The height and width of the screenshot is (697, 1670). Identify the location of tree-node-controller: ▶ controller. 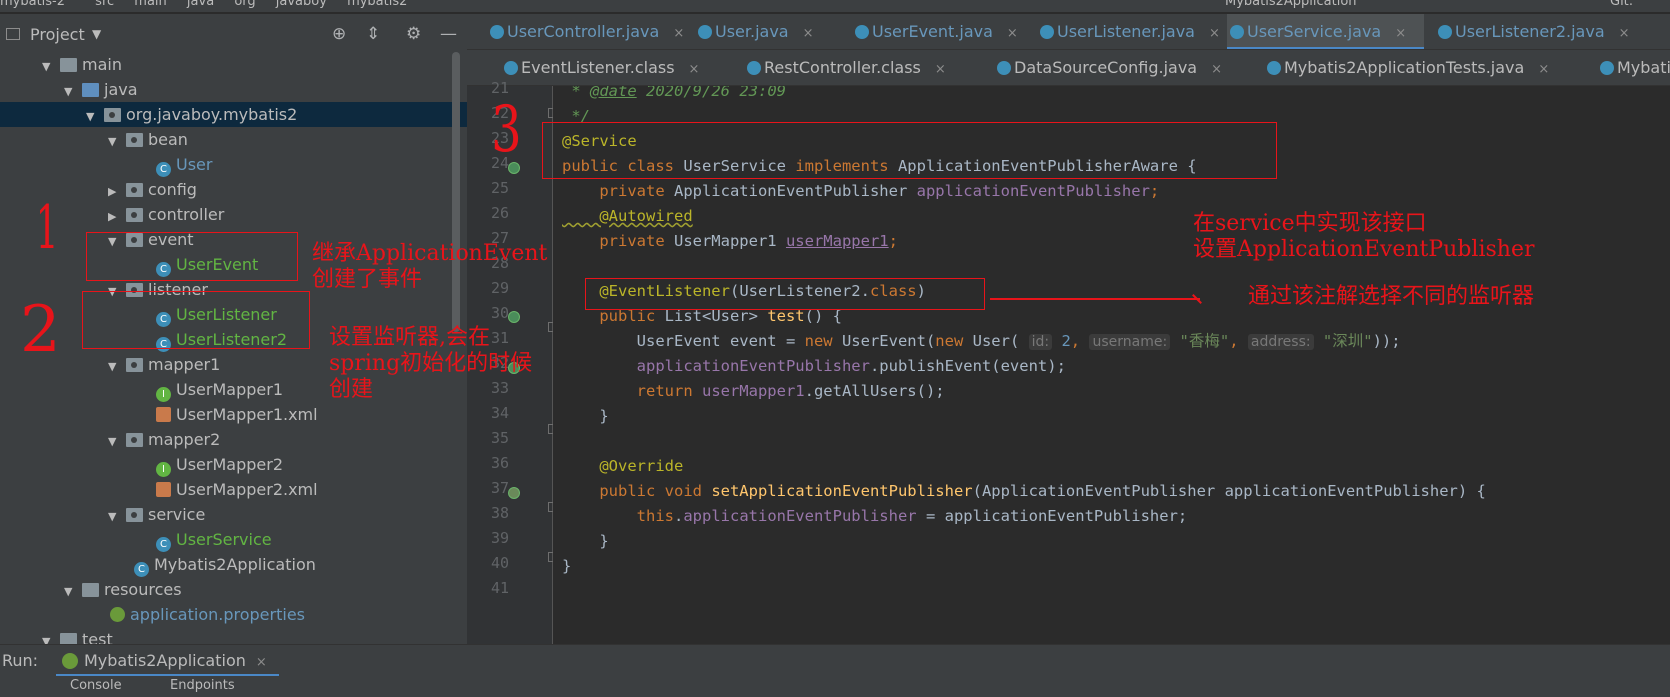
(166, 214).